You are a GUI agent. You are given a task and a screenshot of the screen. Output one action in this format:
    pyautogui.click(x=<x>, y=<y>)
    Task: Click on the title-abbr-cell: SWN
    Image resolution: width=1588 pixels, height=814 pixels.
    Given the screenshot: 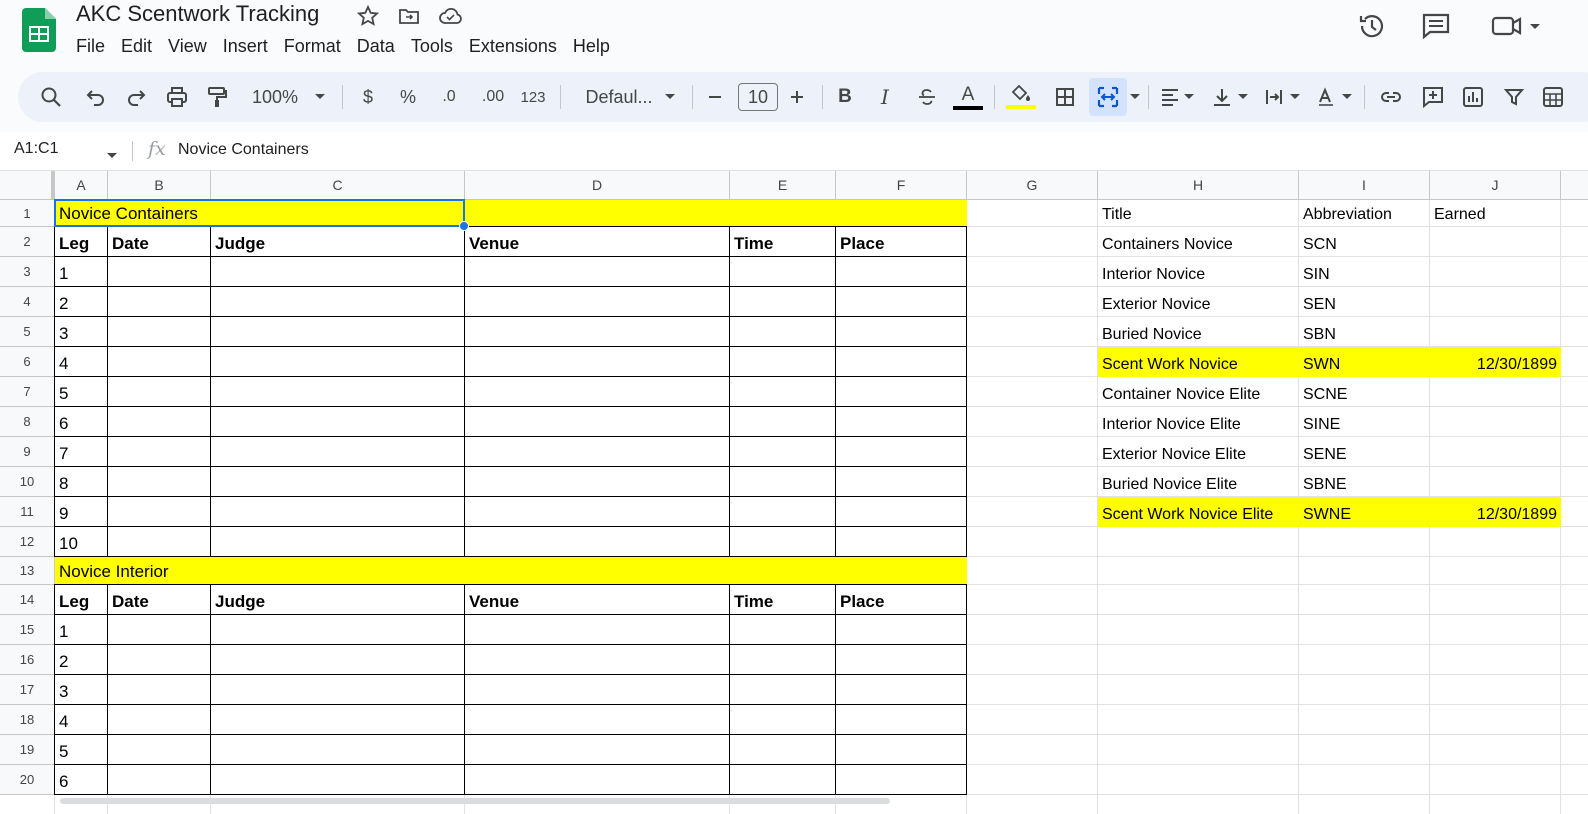 What is the action you would take?
    pyautogui.click(x=1364, y=362)
    